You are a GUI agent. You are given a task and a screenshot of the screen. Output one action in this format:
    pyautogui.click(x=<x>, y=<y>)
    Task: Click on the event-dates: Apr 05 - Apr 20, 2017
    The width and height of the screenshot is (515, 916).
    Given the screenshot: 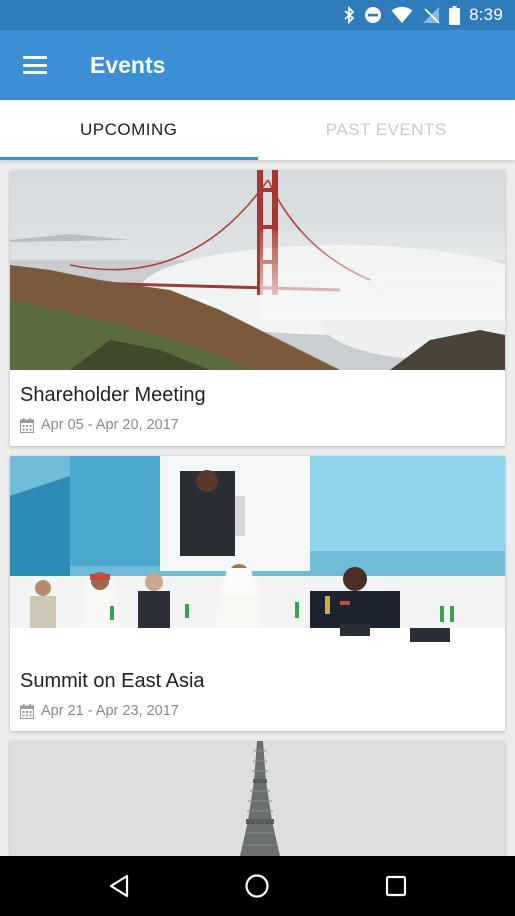 What is the action you would take?
    pyautogui.click(x=257, y=425)
    